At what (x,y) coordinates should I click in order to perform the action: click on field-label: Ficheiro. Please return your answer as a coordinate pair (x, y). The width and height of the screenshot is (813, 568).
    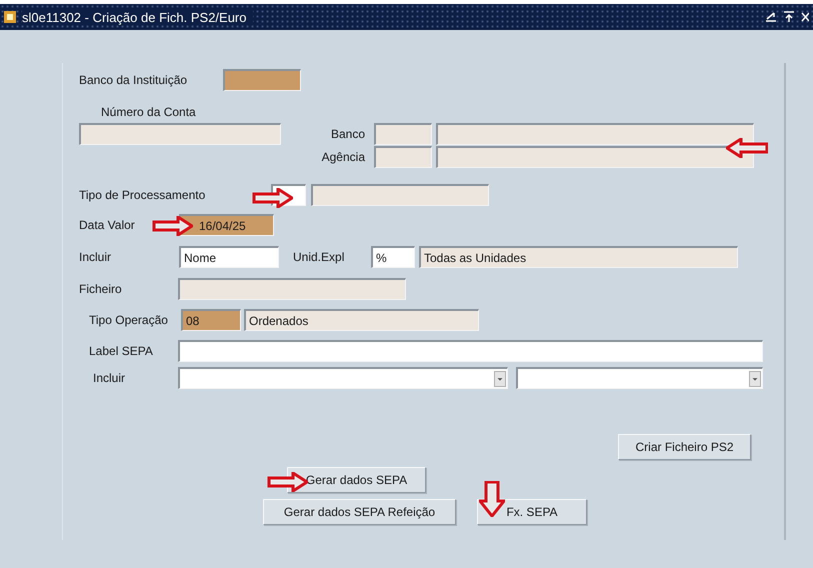
    Looking at the image, I should click on (101, 289).